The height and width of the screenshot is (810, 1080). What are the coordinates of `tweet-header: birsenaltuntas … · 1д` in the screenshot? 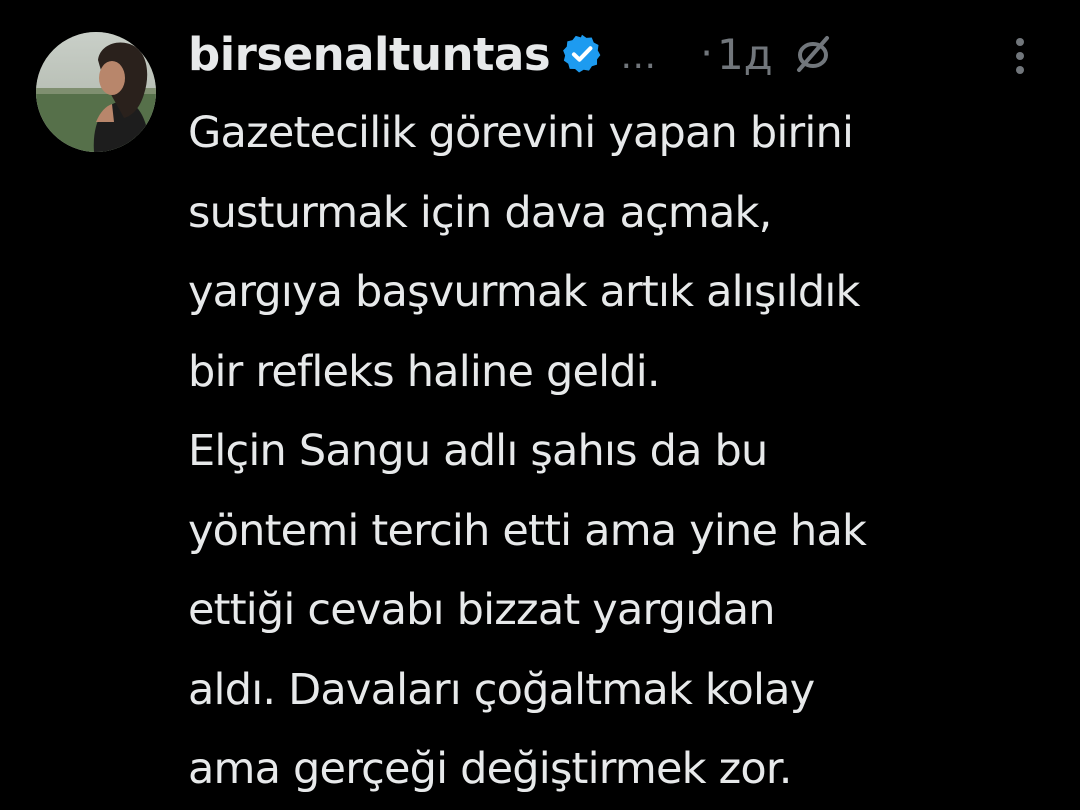 It's located at (618, 54).